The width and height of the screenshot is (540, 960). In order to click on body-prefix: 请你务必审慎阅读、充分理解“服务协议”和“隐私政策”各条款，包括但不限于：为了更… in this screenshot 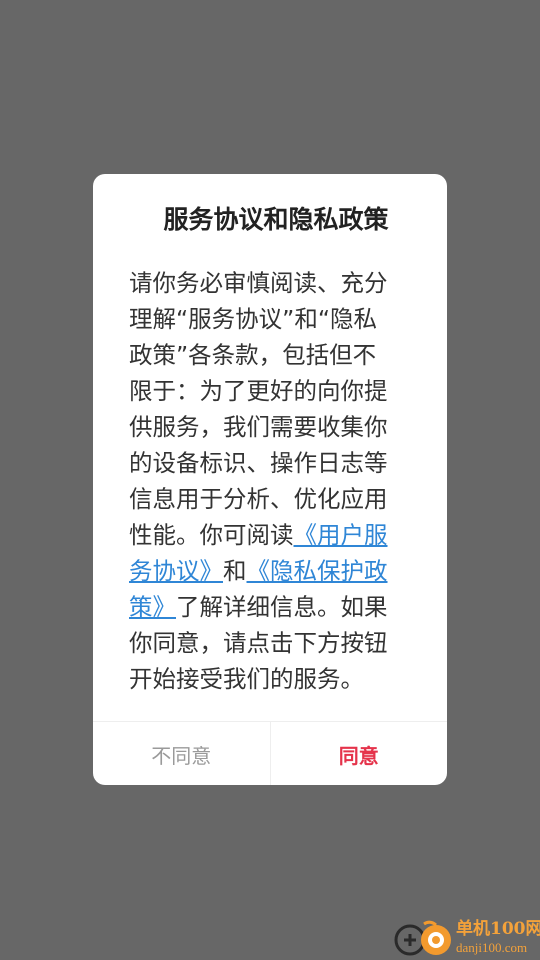, I will do `click(258, 409)`.